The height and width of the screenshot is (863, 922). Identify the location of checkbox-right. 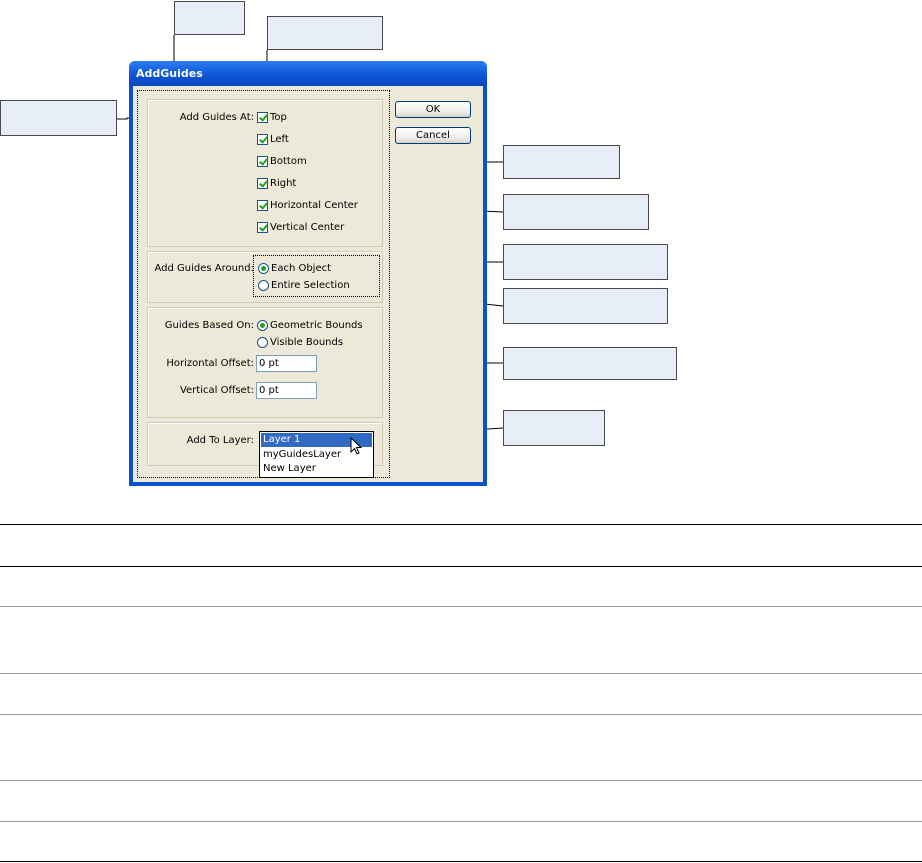
(262, 183).